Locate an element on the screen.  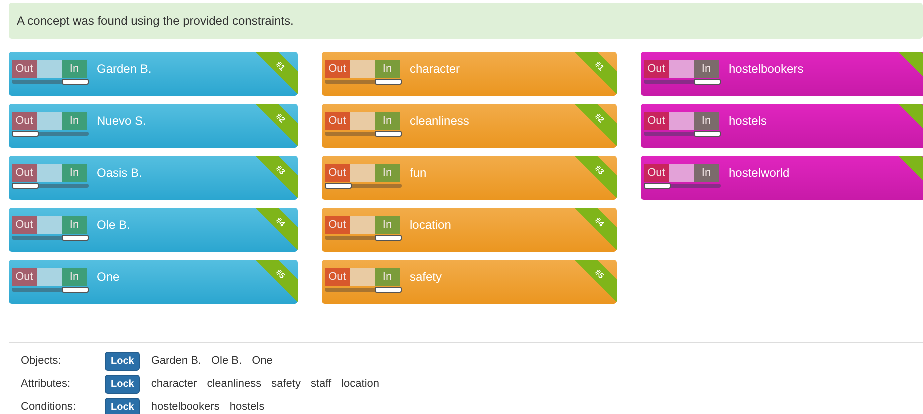
item-label: Ole B. is located at coordinates (113, 225).